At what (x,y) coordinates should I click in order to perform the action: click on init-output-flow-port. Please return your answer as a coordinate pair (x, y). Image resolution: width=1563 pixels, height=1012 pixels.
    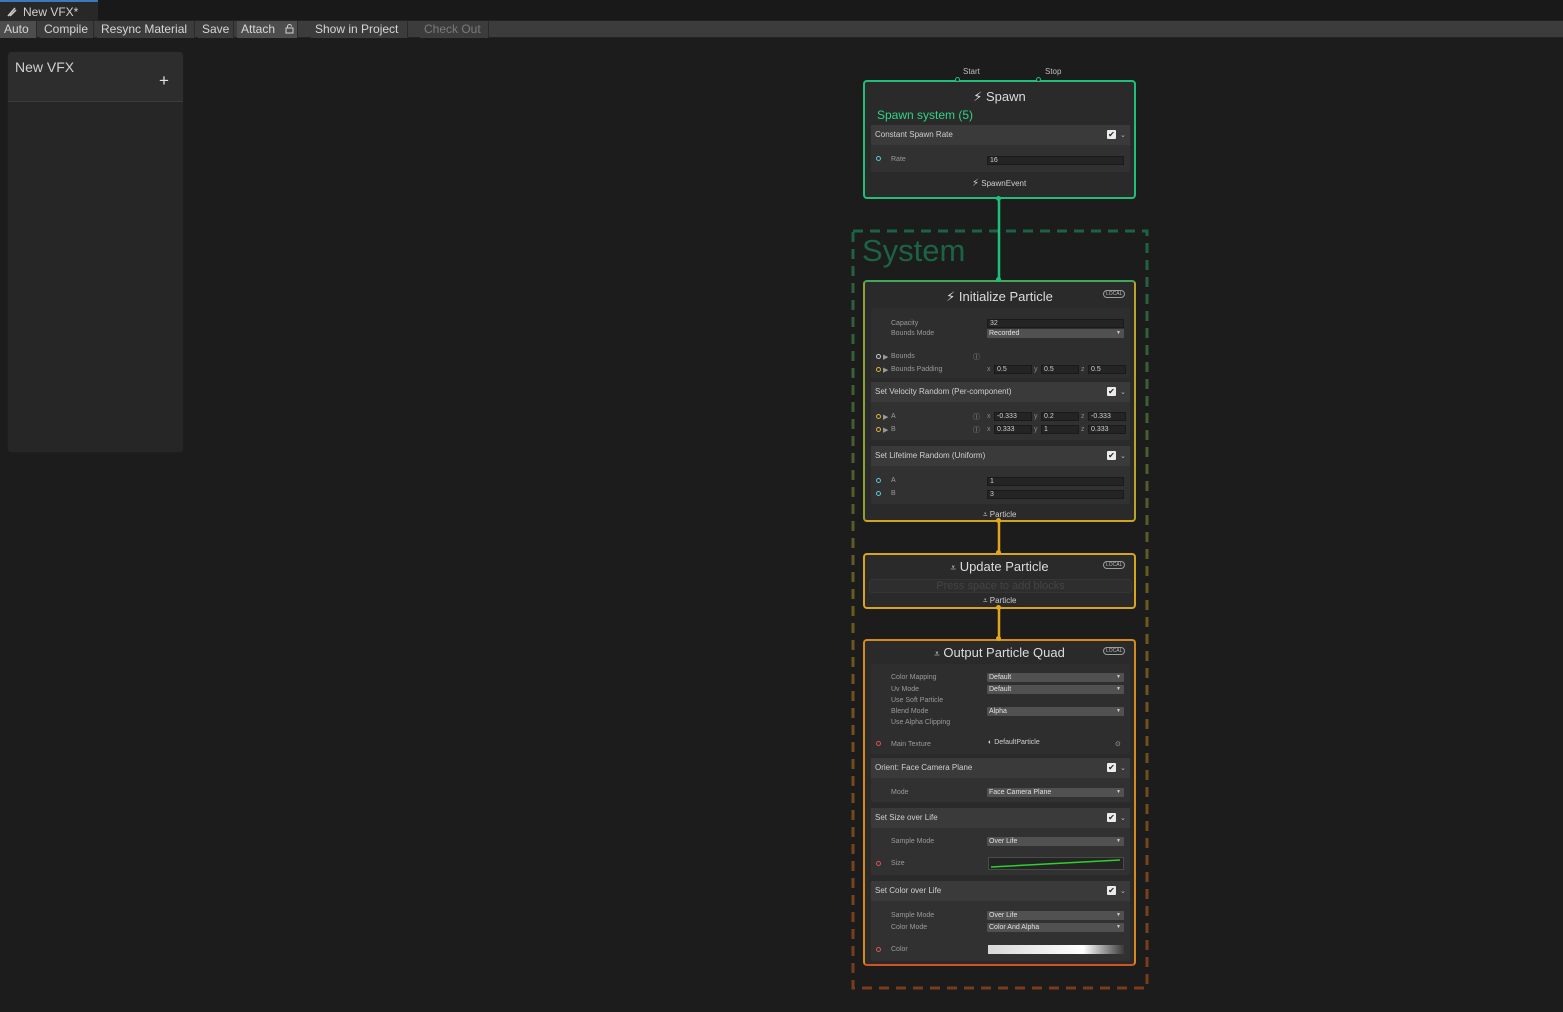
    Looking at the image, I should click on (998, 520).